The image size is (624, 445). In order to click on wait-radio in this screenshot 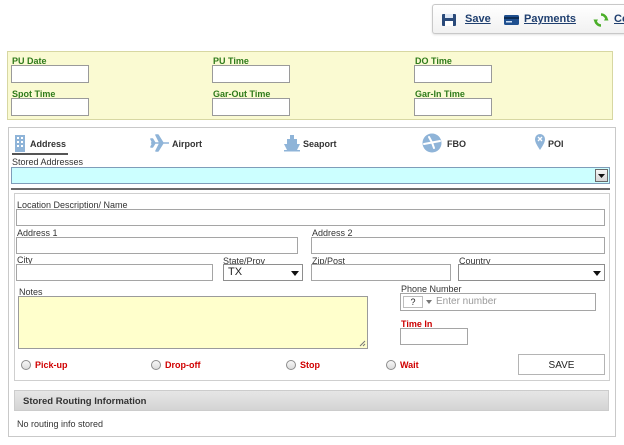, I will do `click(391, 365)`.